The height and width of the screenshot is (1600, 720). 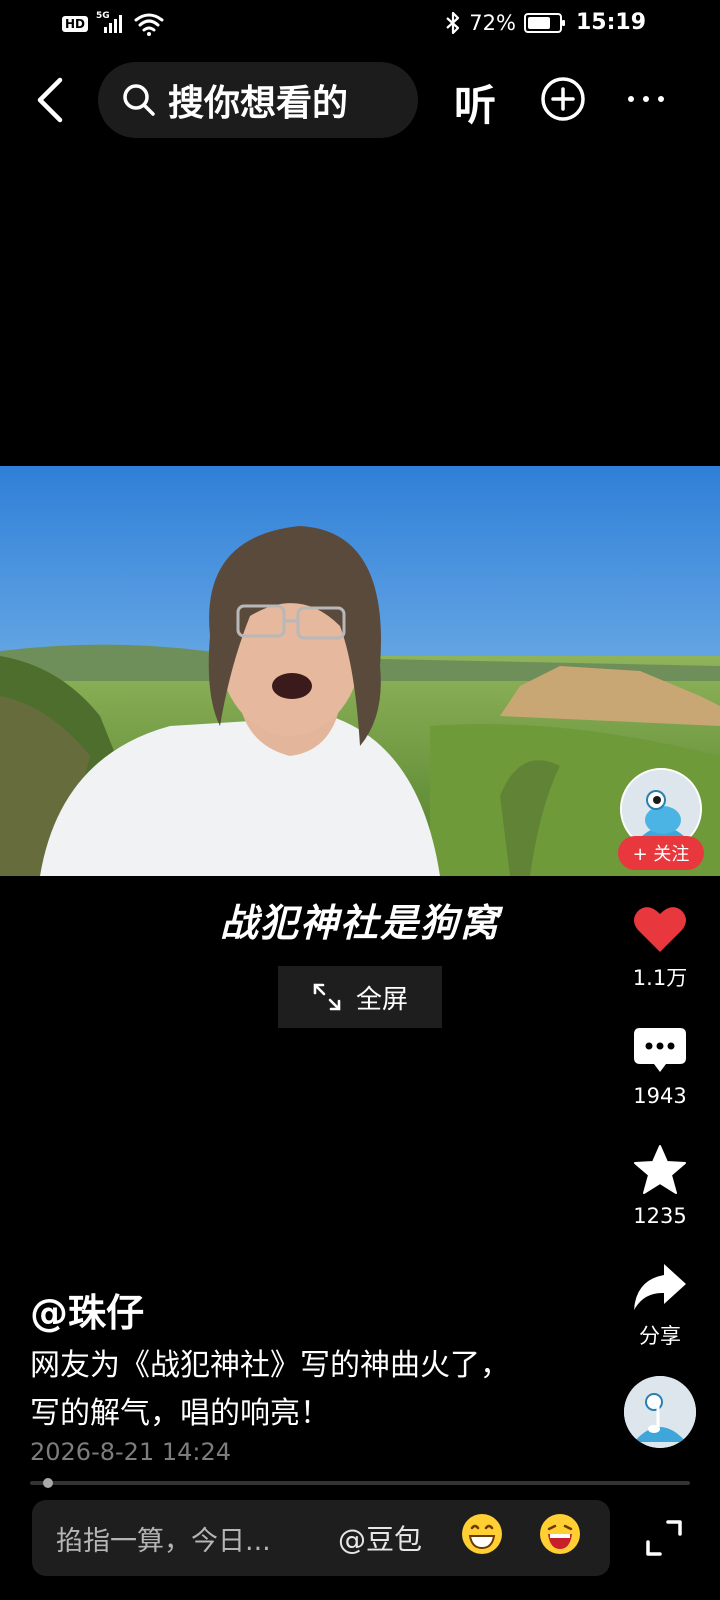 What do you see at coordinates (360, 24) in the screenshot?
I see `status-bar: HD 5G 72% 15:19` at bounding box center [360, 24].